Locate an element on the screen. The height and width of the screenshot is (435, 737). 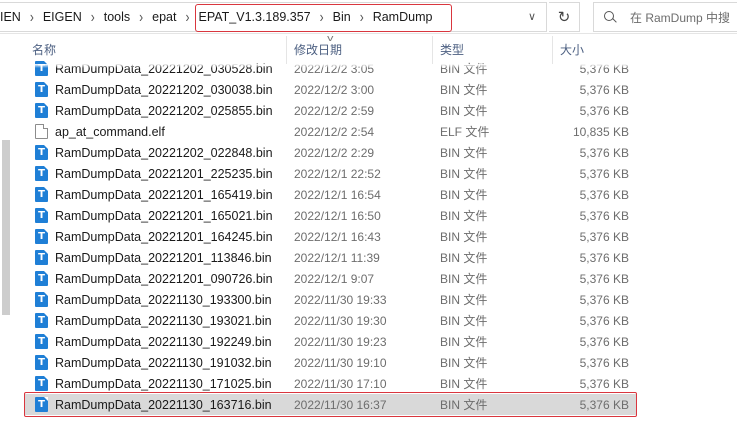
list-top-fade is located at coordinates (331, 66).